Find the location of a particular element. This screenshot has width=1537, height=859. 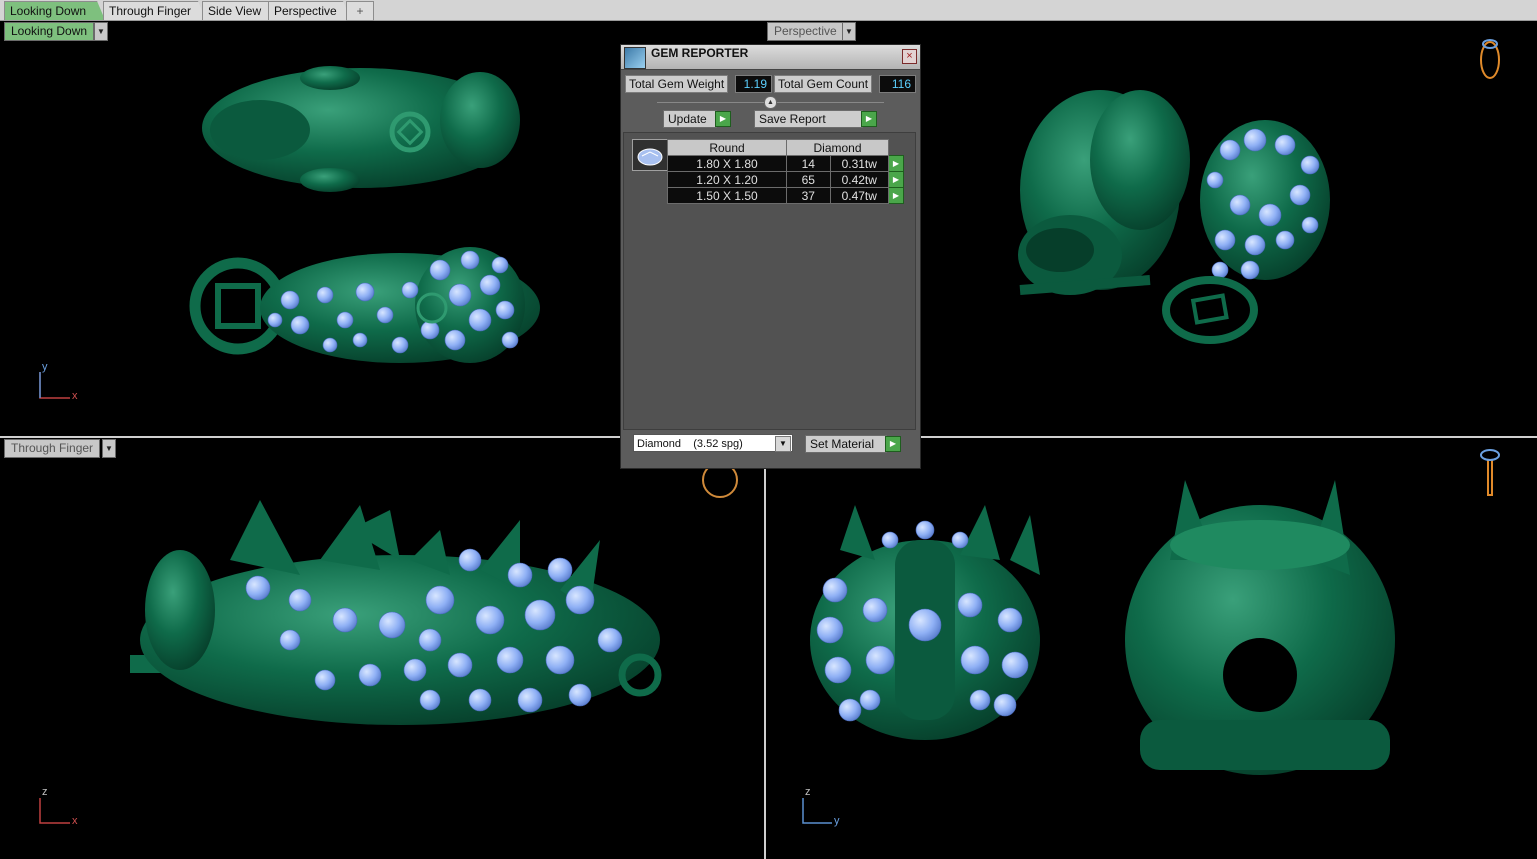

gem-count: 65 is located at coordinates (808, 179).